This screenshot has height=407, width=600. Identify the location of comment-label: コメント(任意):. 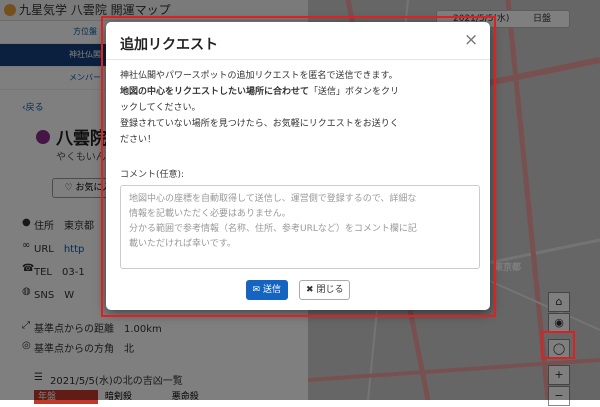
(152, 175).